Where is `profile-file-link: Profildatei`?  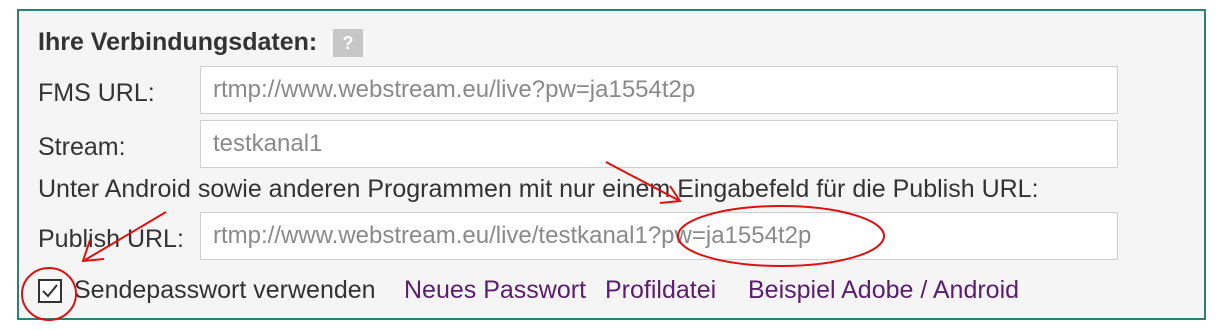 profile-file-link: Profildatei is located at coordinates (660, 290).